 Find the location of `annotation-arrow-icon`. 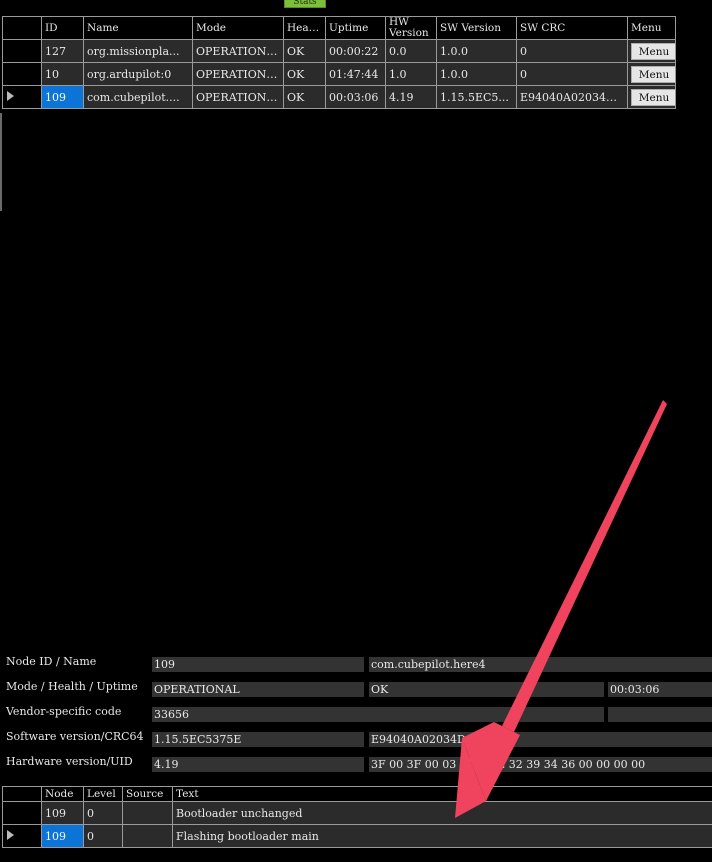

annotation-arrow-icon is located at coordinates (561, 609).